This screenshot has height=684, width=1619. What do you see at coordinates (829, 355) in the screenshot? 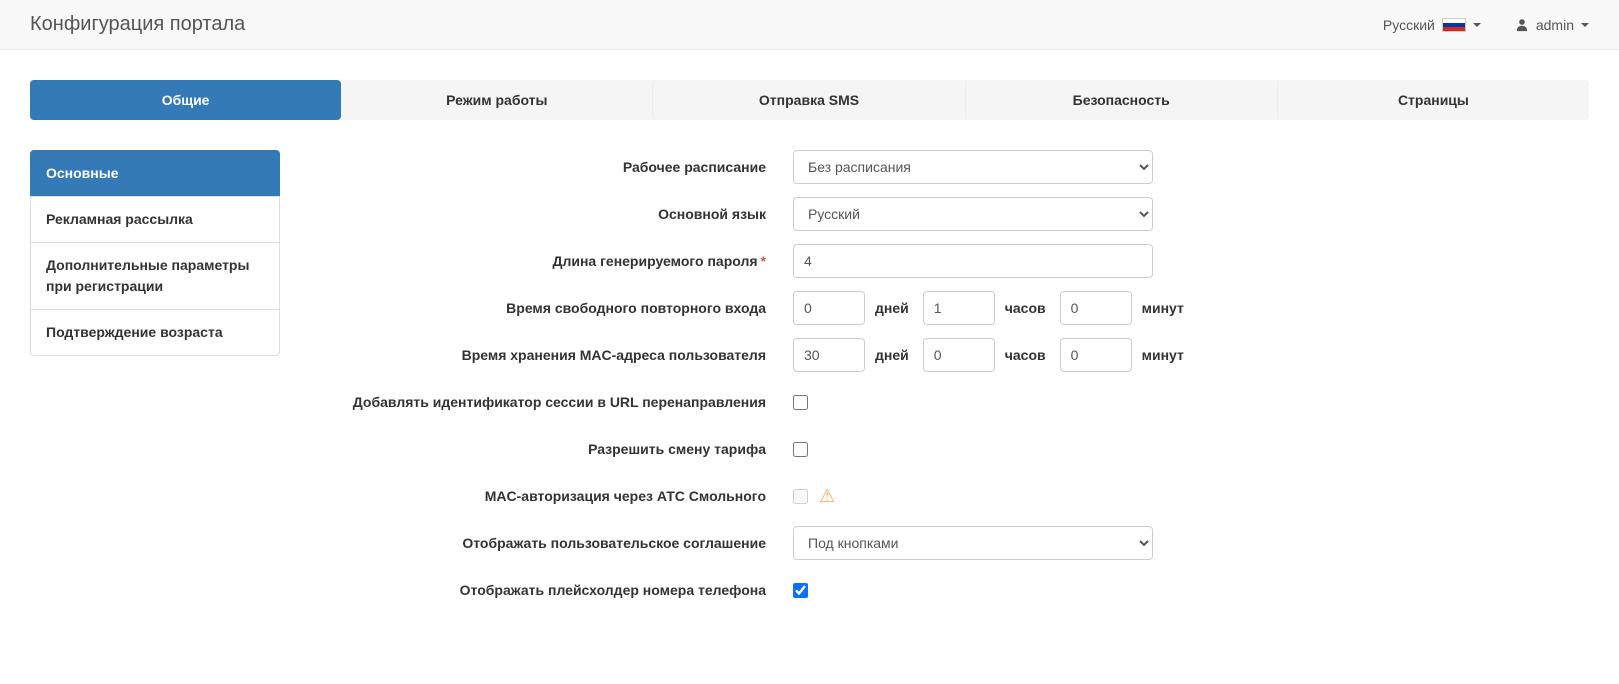
I see `mac-storage-days-input` at bounding box center [829, 355].